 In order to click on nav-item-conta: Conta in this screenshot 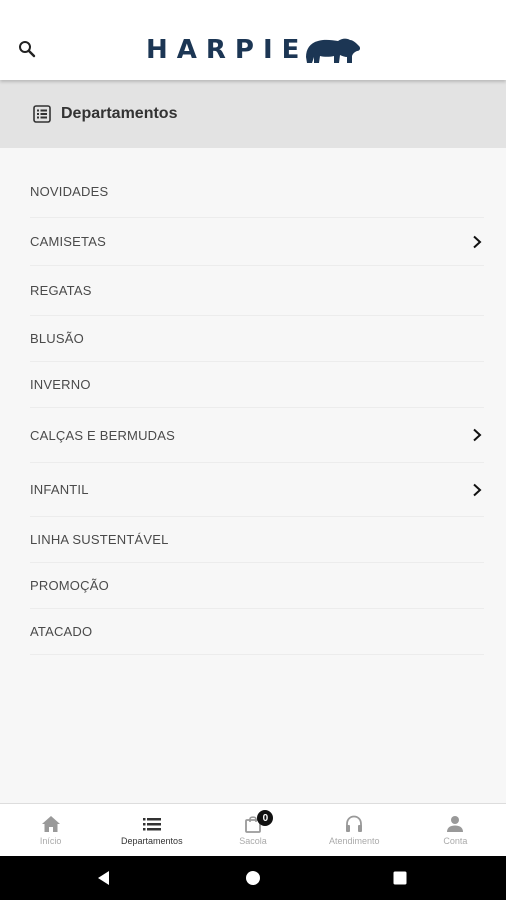, I will do `click(455, 830)`.